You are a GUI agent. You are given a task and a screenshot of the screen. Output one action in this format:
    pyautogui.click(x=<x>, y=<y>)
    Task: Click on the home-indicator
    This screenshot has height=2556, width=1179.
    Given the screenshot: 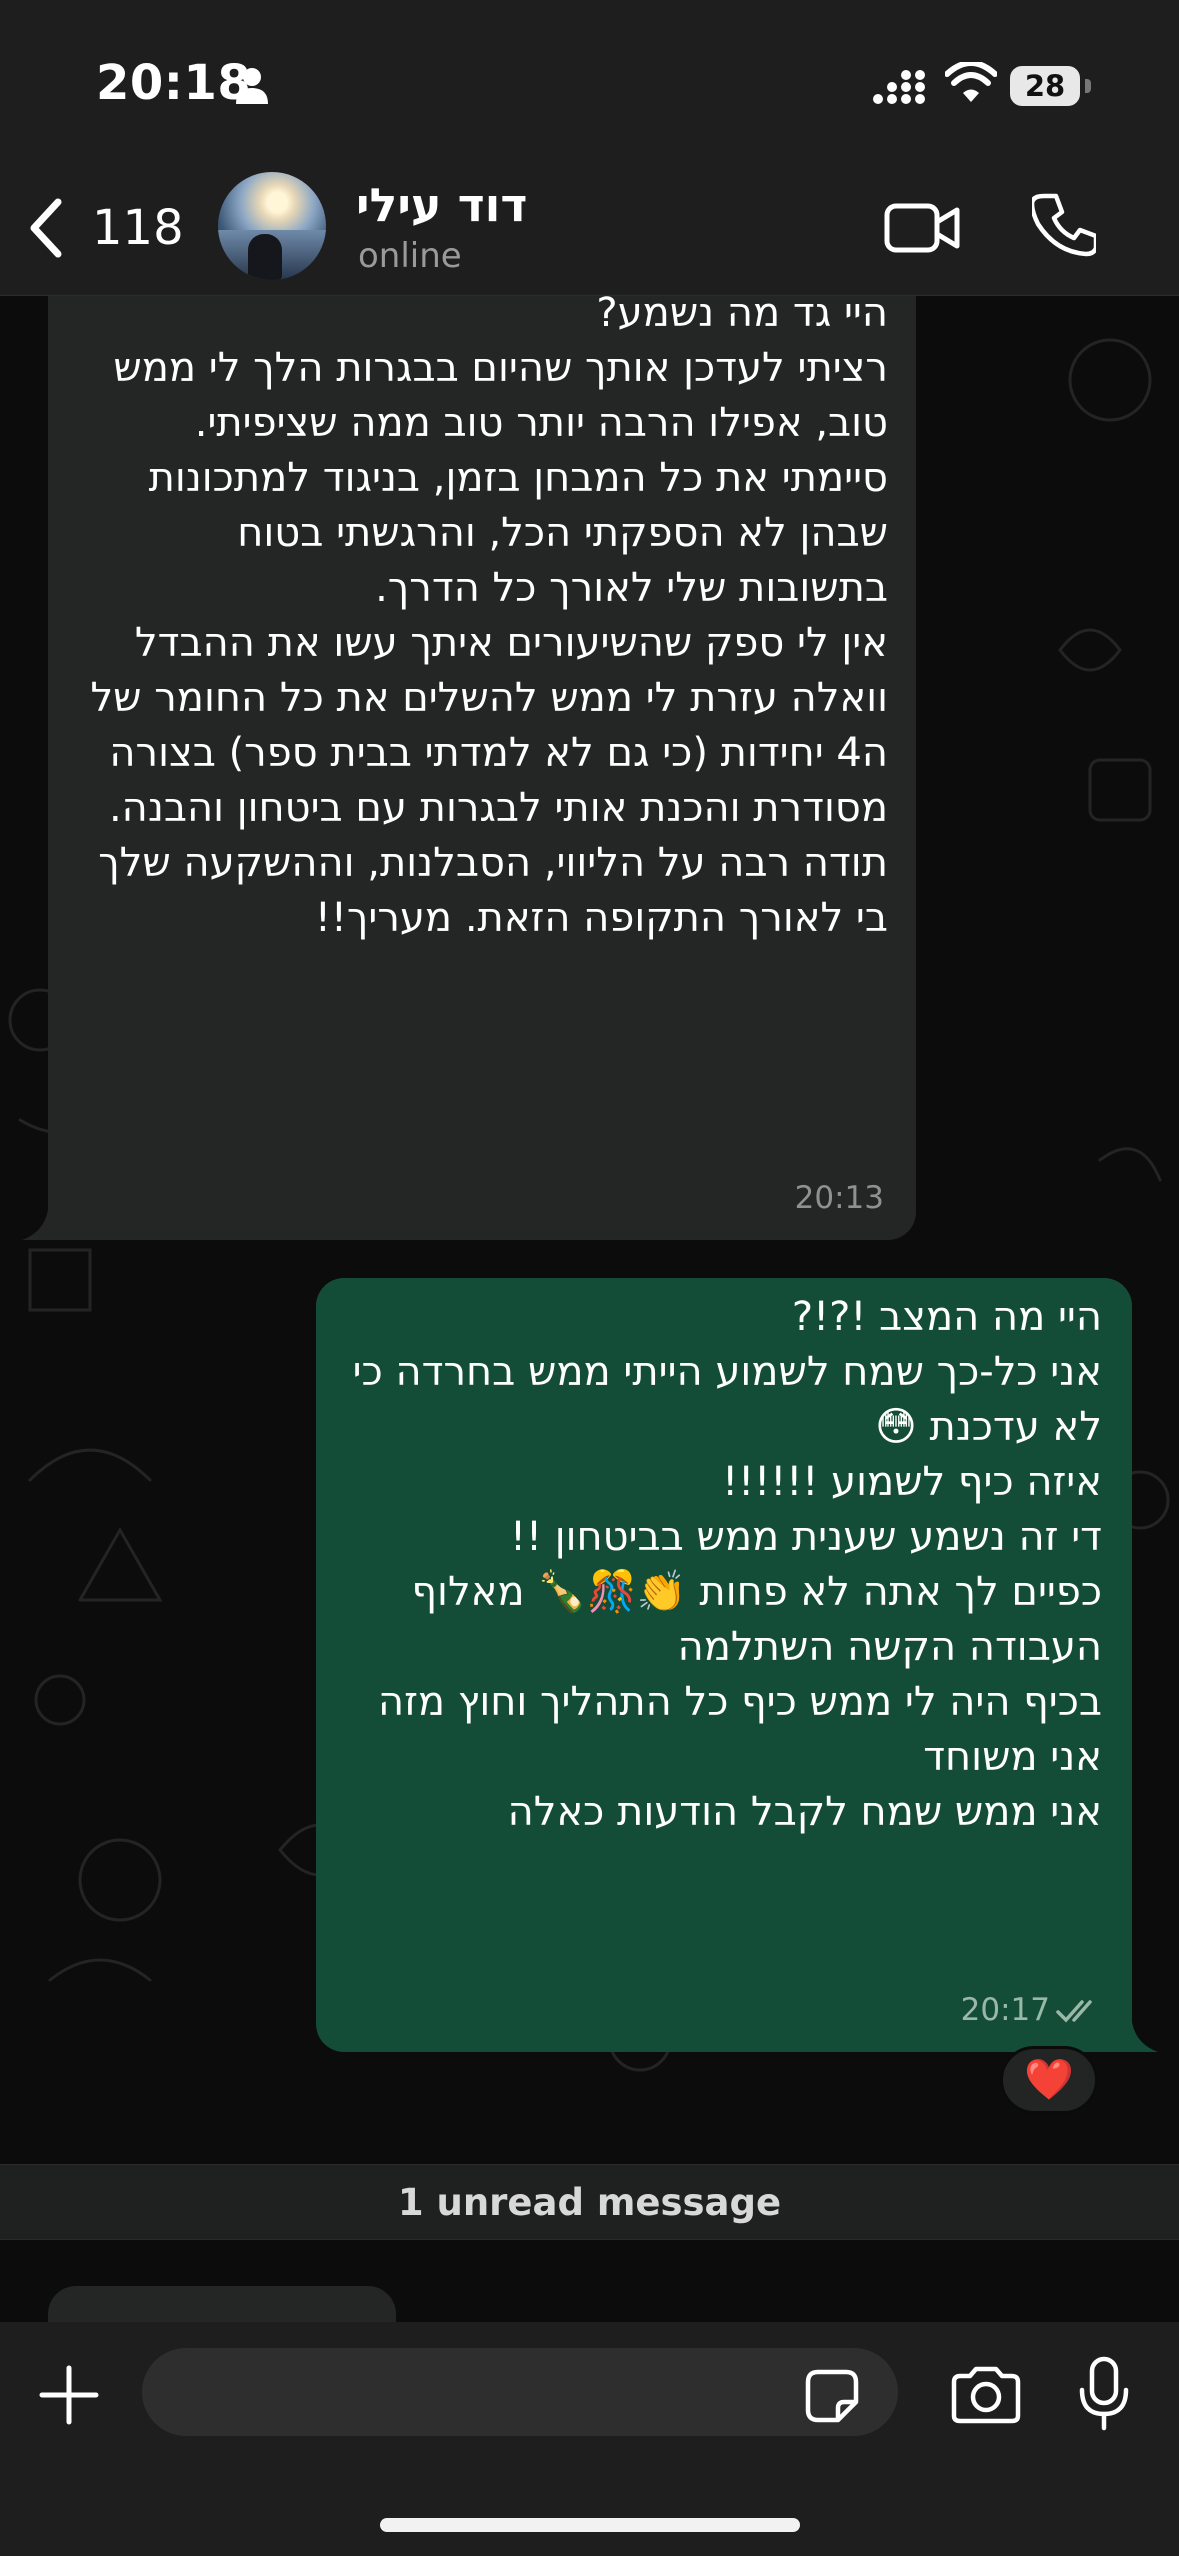 What is the action you would take?
    pyautogui.click(x=590, y=2525)
    